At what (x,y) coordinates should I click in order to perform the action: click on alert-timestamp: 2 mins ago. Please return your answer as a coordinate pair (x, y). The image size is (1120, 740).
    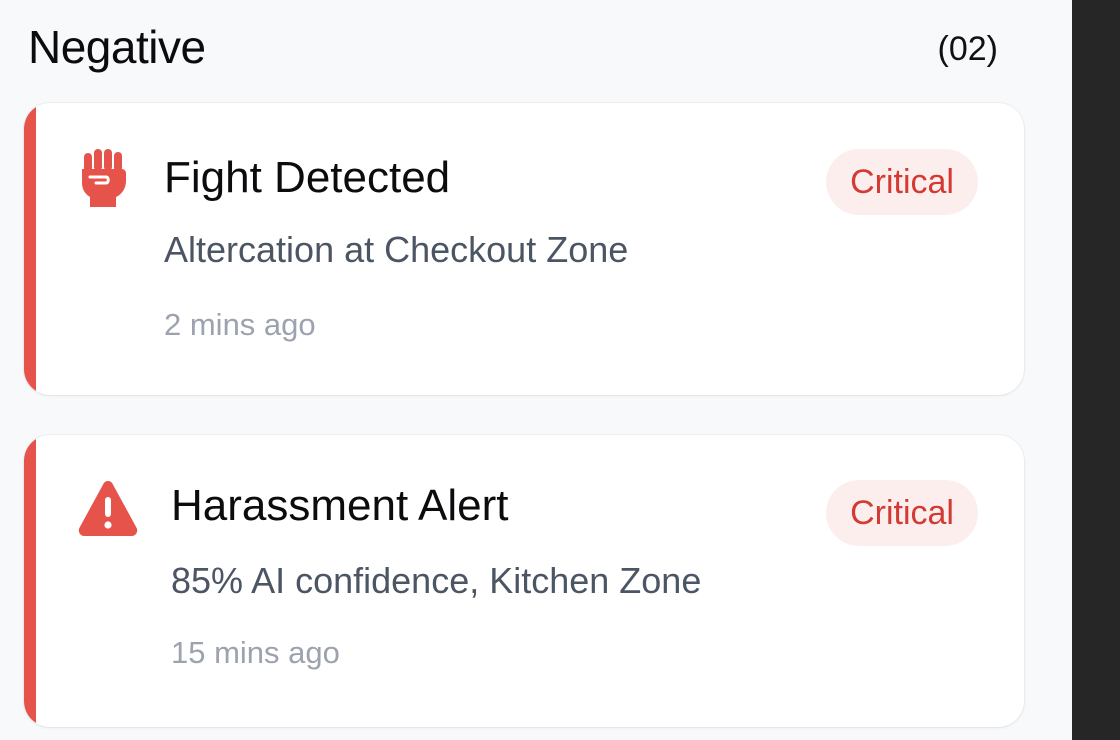
    Looking at the image, I should click on (240, 324).